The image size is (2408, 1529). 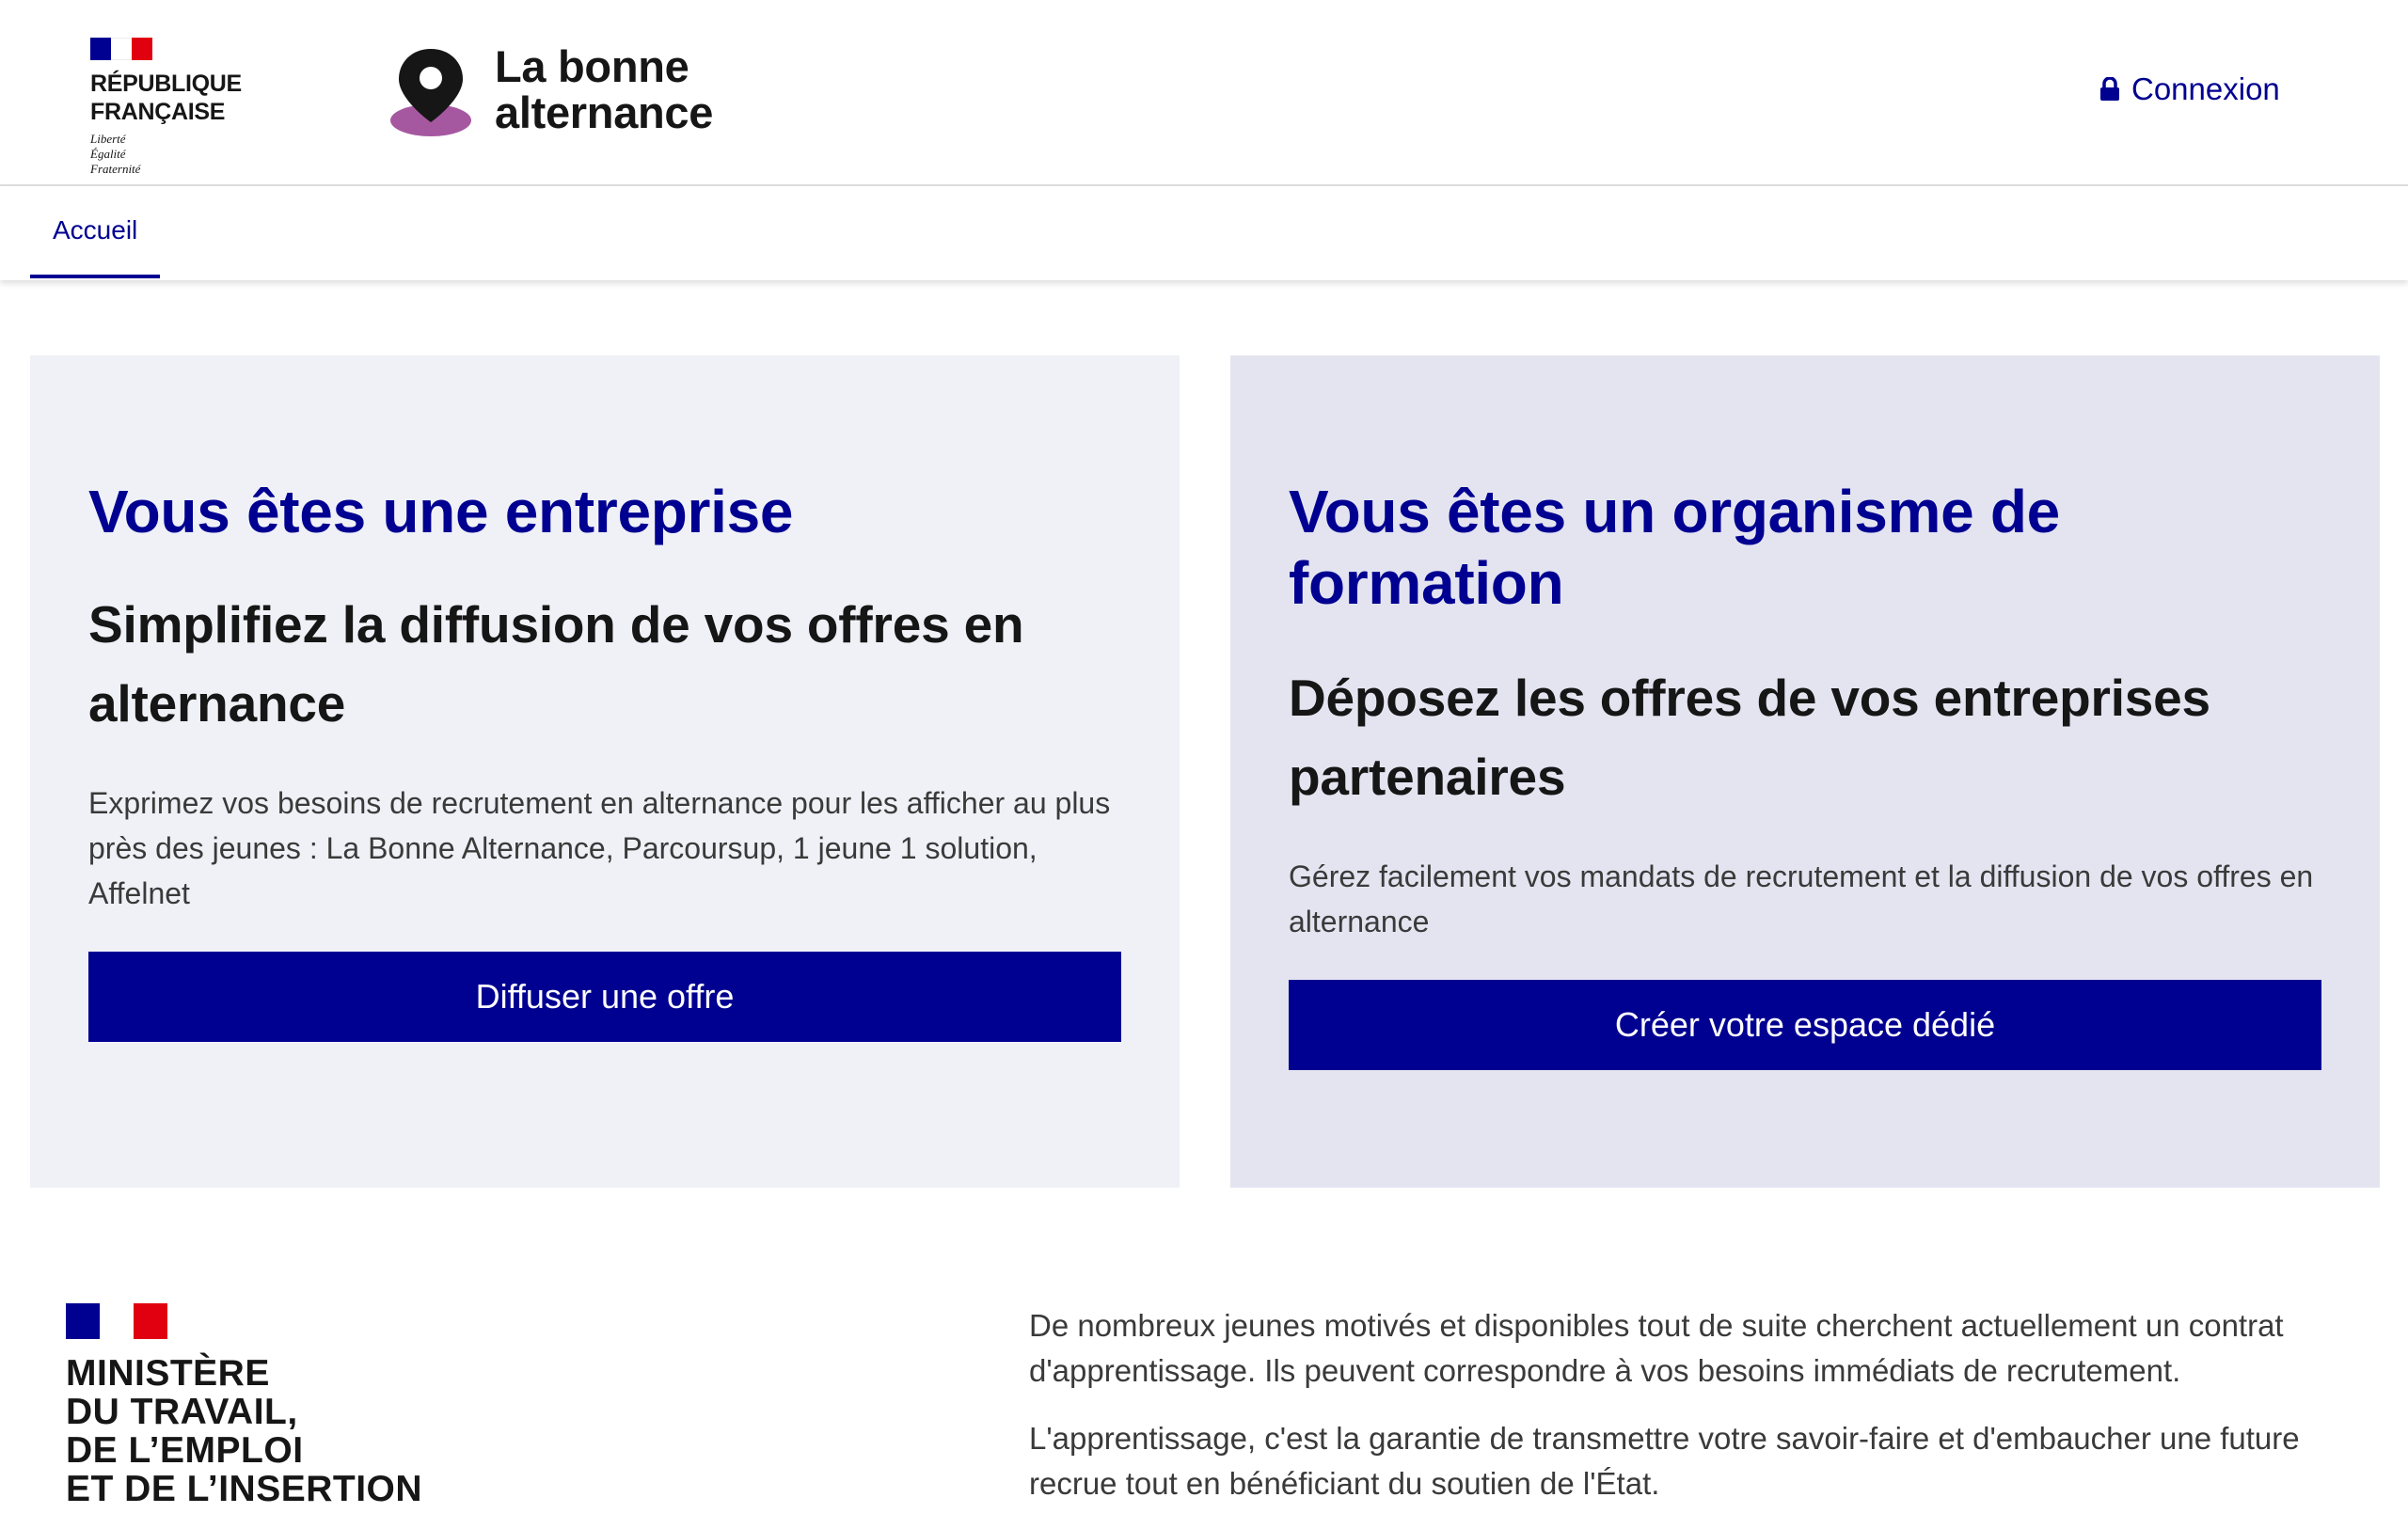 I want to click on create-space-button: Créer votre espace dédié, so click(x=1805, y=1025).